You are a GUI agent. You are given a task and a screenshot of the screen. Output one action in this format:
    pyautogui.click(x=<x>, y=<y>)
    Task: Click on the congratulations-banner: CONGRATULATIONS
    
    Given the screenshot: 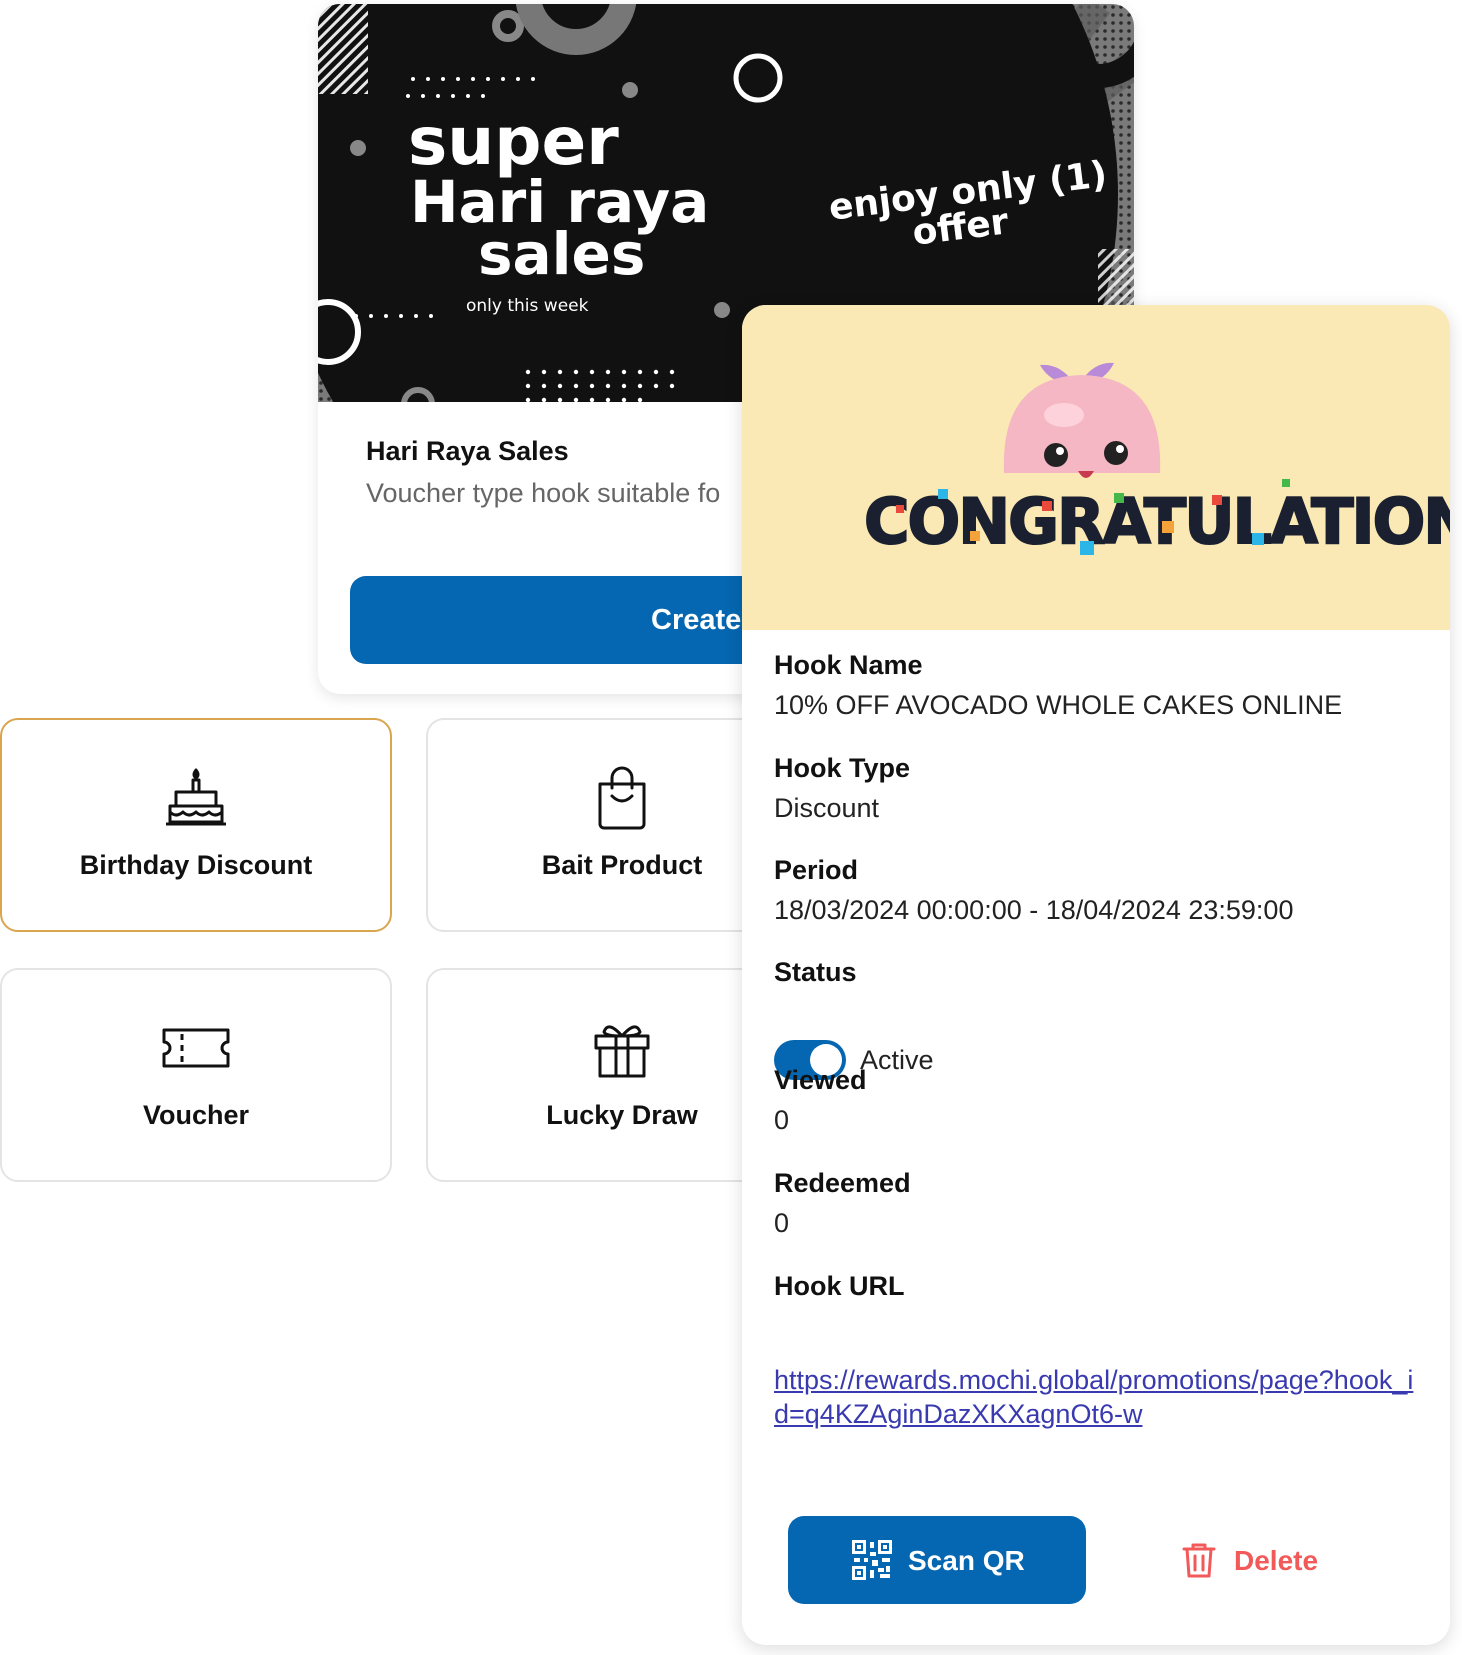 What is the action you would take?
    pyautogui.click(x=1096, y=467)
    